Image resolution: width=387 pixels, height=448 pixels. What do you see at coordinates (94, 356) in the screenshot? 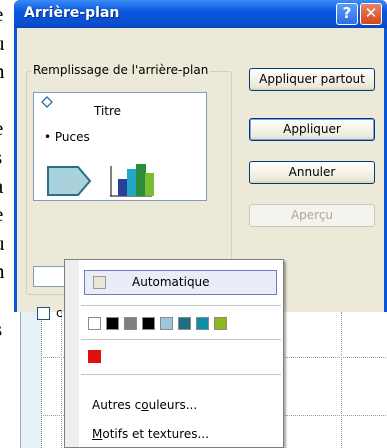
I see `recent-color-swatch` at bounding box center [94, 356].